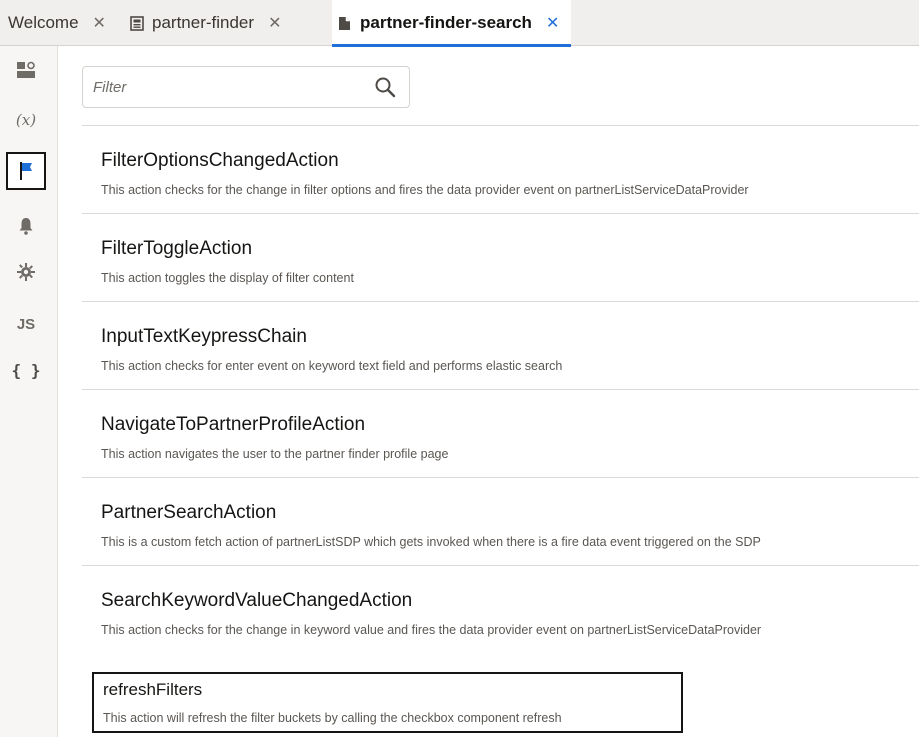  What do you see at coordinates (223, 87) in the screenshot?
I see `filter-input` at bounding box center [223, 87].